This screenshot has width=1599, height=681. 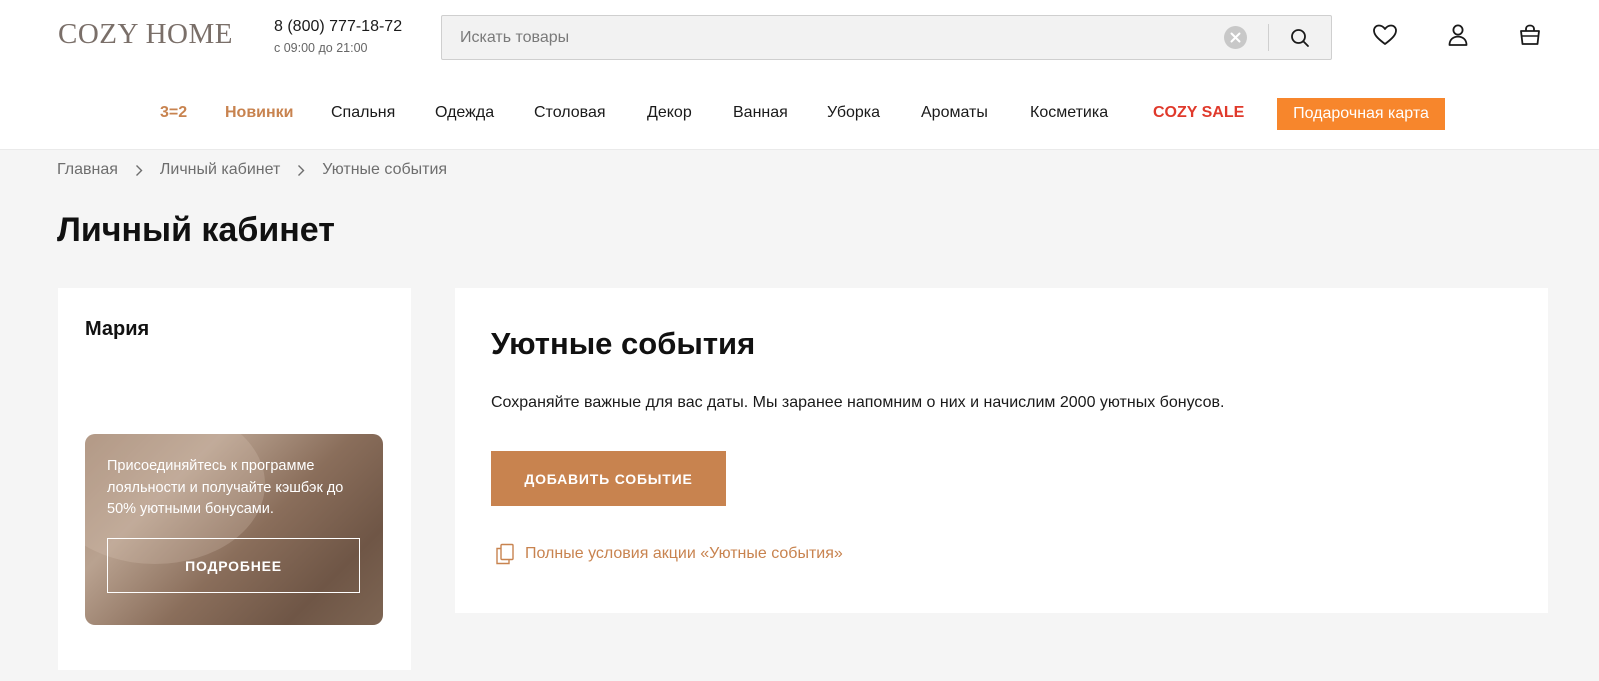 I want to click on breadcrumb-home: Главная, so click(x=87, y=170).